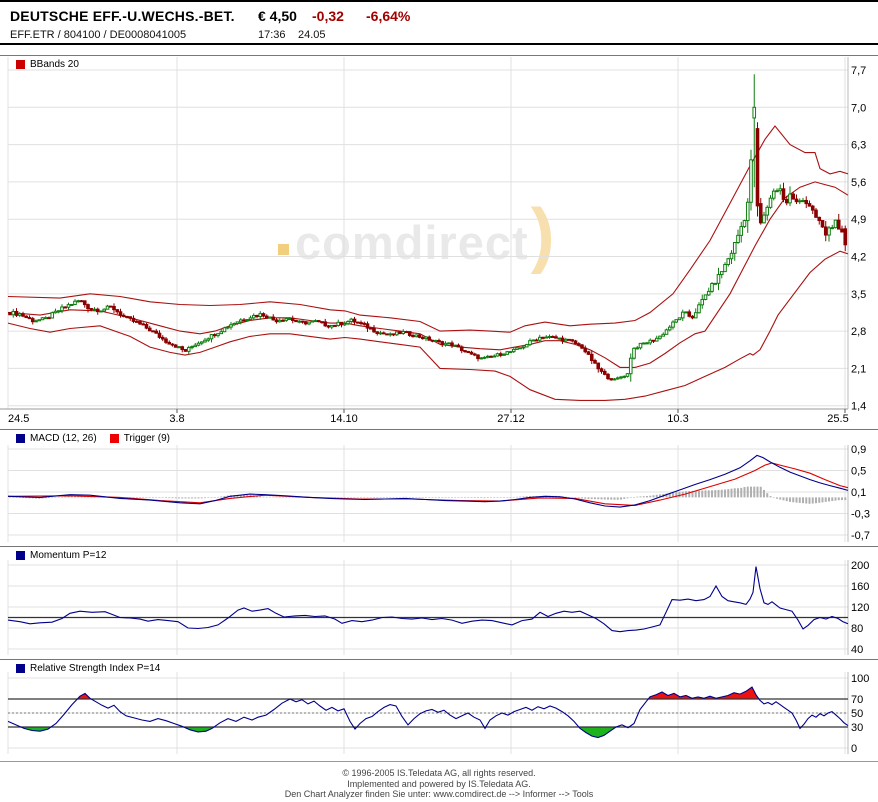 The image size is (878, 802). Describe the element at coordinates (114, 438) in the screenshot. I see `trigger-legend-swatch-icon` at that location.